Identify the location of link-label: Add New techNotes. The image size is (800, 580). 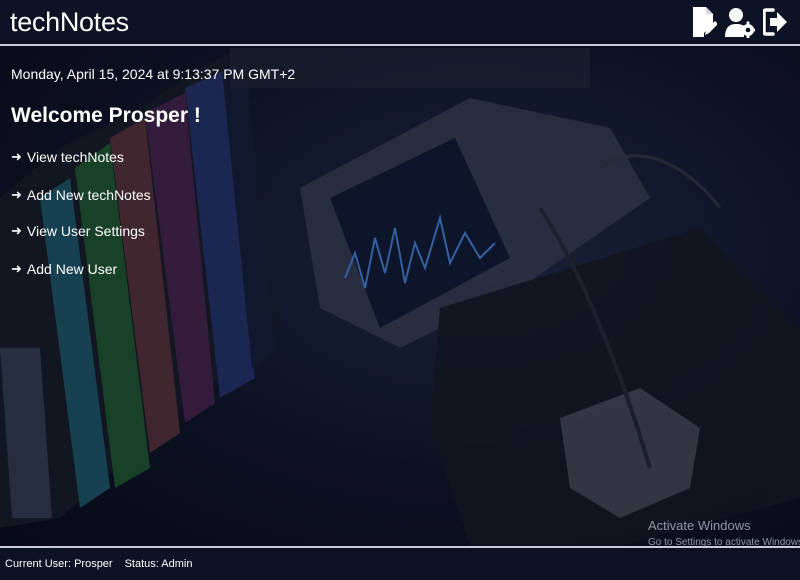
(88, 195).